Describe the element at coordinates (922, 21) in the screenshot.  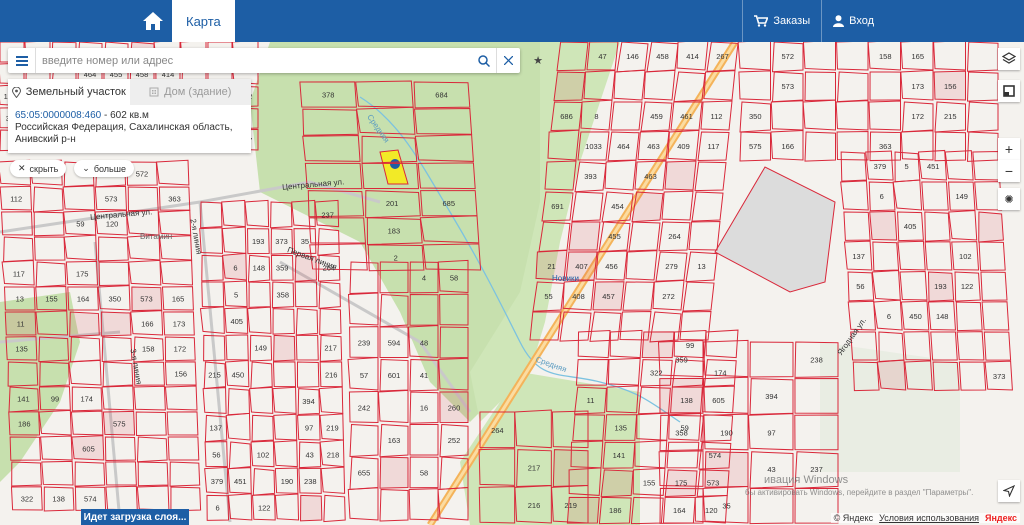
I see `login-button: Вход` at that location.